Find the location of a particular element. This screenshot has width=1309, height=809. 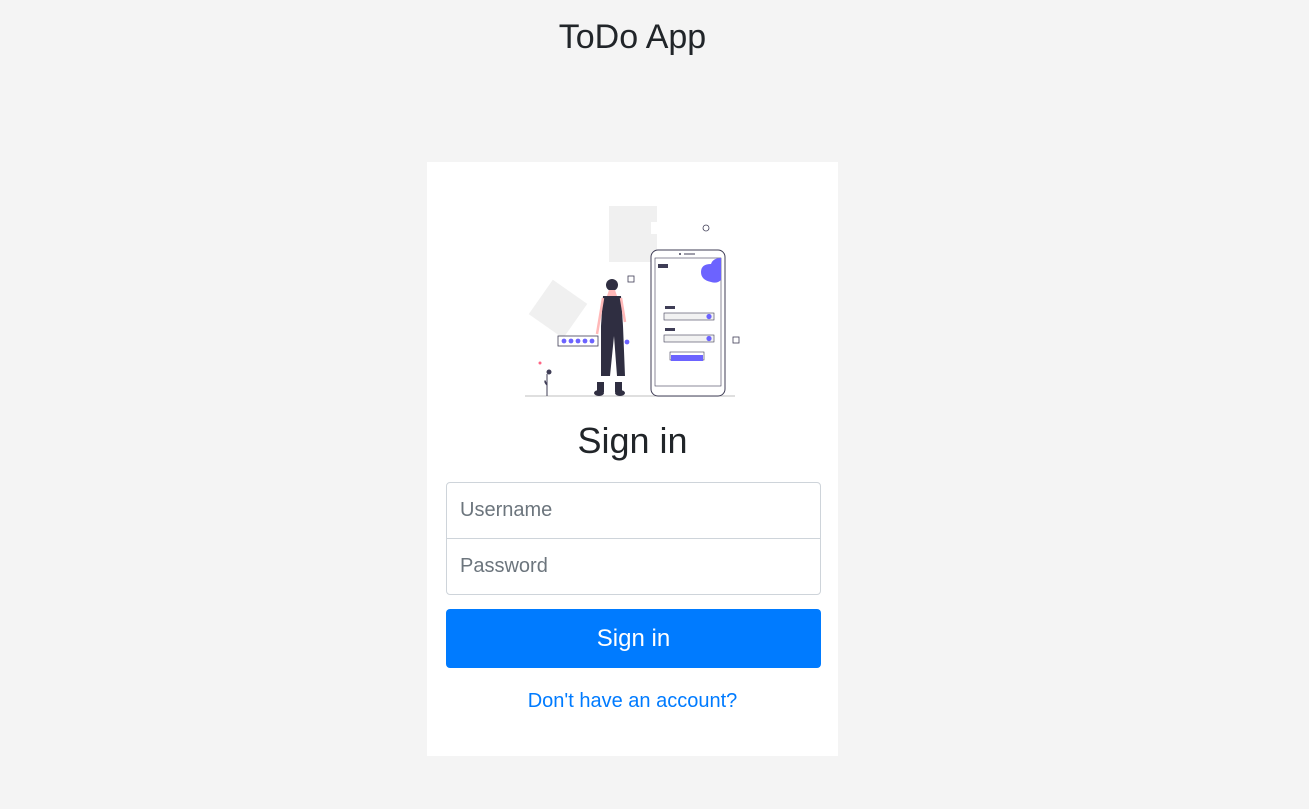

login-illustration is located at coordinates (632, 301).